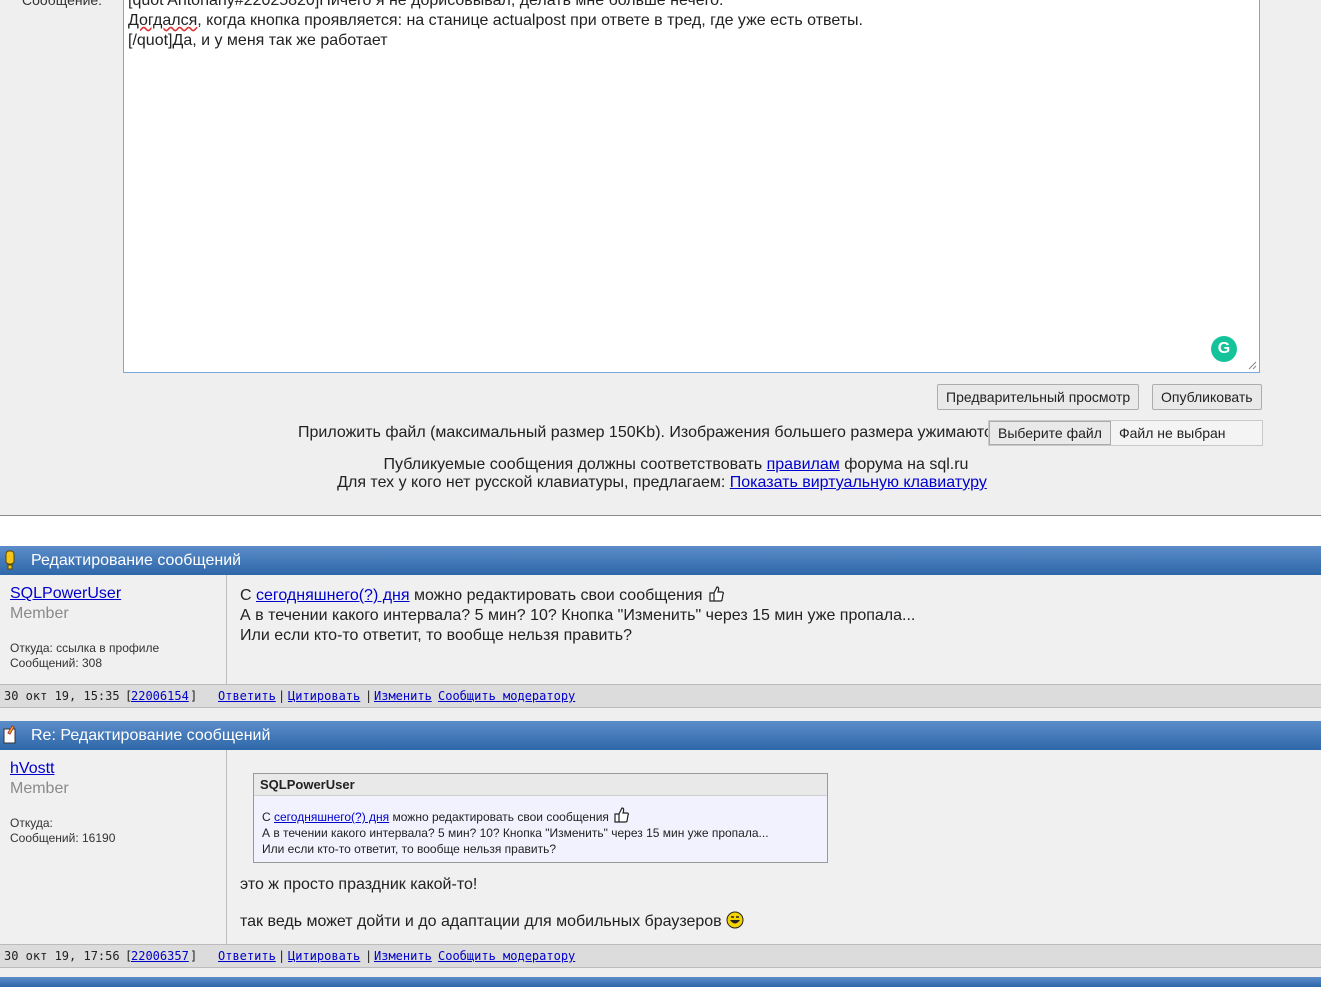 This screenshot has width=1321, height=987. What do you see at coordinates (1207, 397) in the screenshot?
I see `publish-button: Опубликовать` at bounding box center [1207, 397].